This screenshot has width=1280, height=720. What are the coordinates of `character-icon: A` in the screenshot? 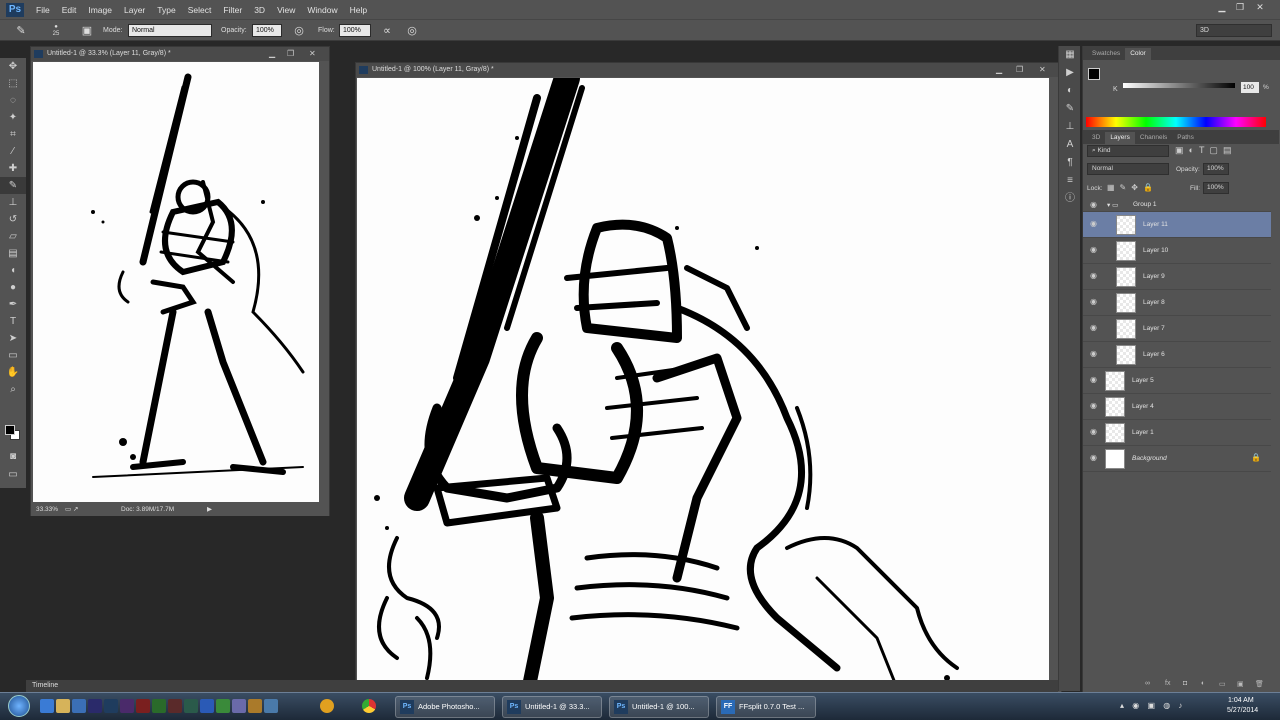 It's located at (1070, 145).